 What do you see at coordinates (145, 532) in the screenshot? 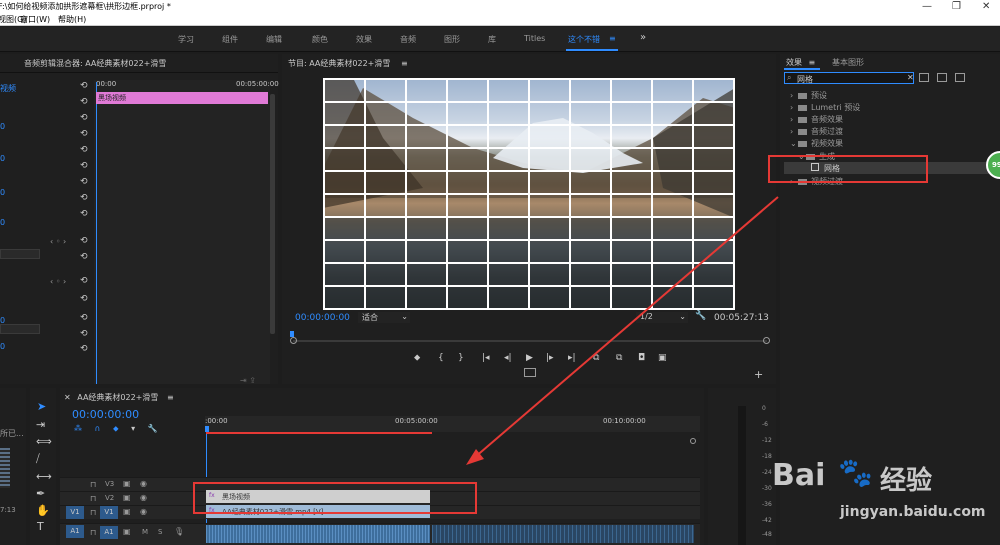
I see `mute-button: M` at bounding box center [145, 532].